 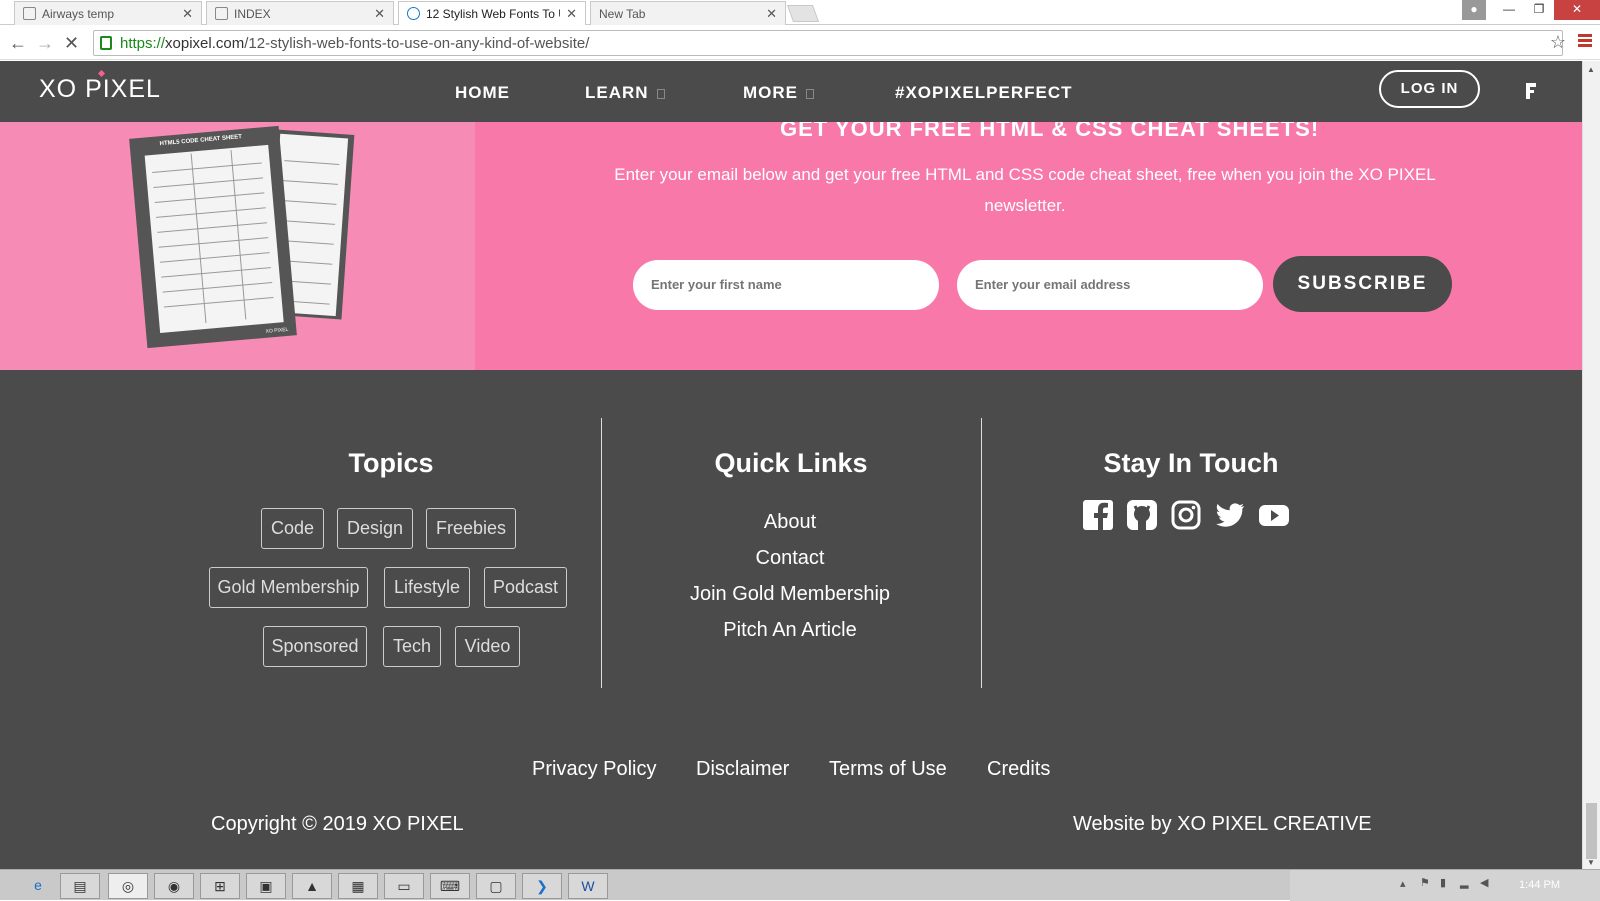 What do you see at coordinates (358, 886) in the screenshot?
I see `notepad-icon: ▦` at bounding box center [358, 886].